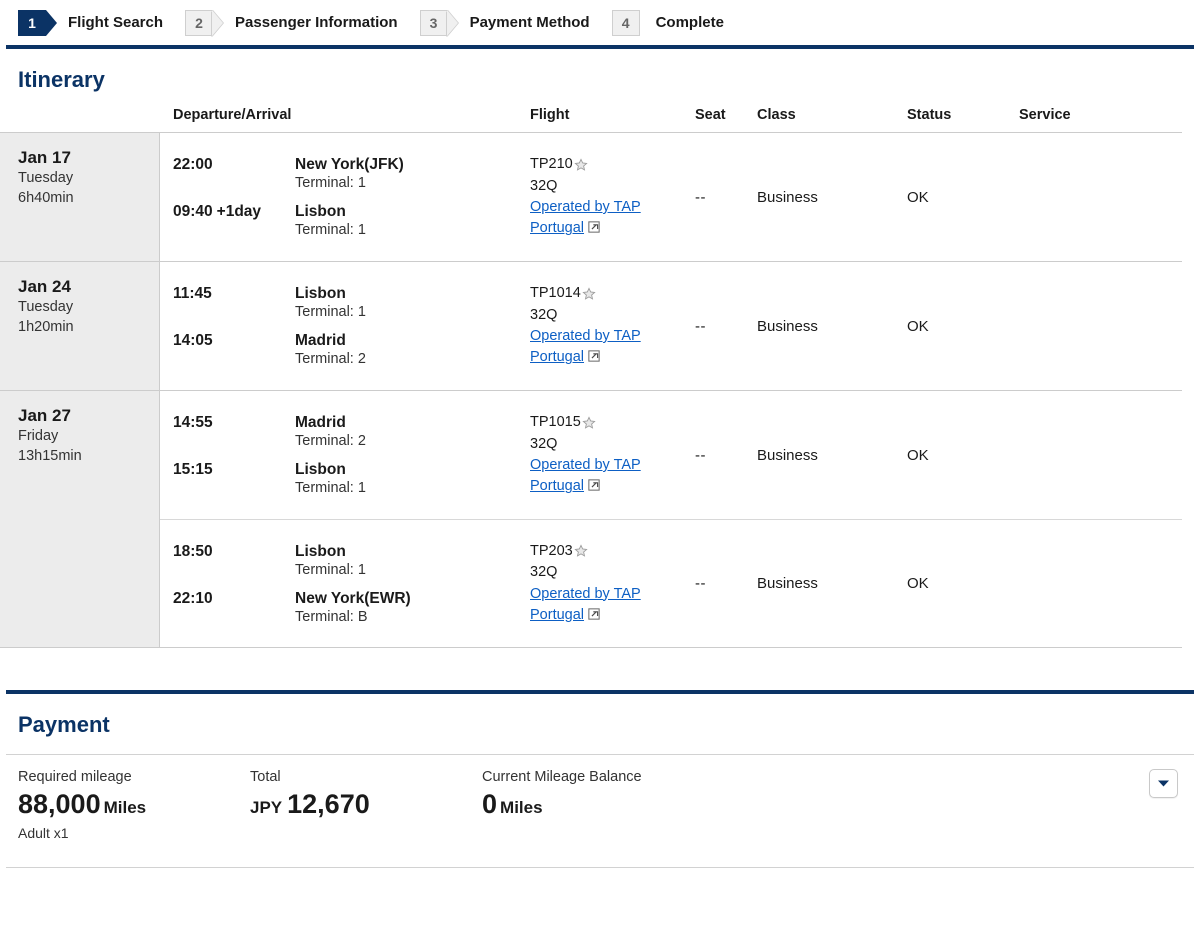 The image size is (1200, 932). What do you see at coordinates (330, 488) in the screenshot?
I see `arrival-terminal: Terminal: 1` at bounding box center [330, 488].